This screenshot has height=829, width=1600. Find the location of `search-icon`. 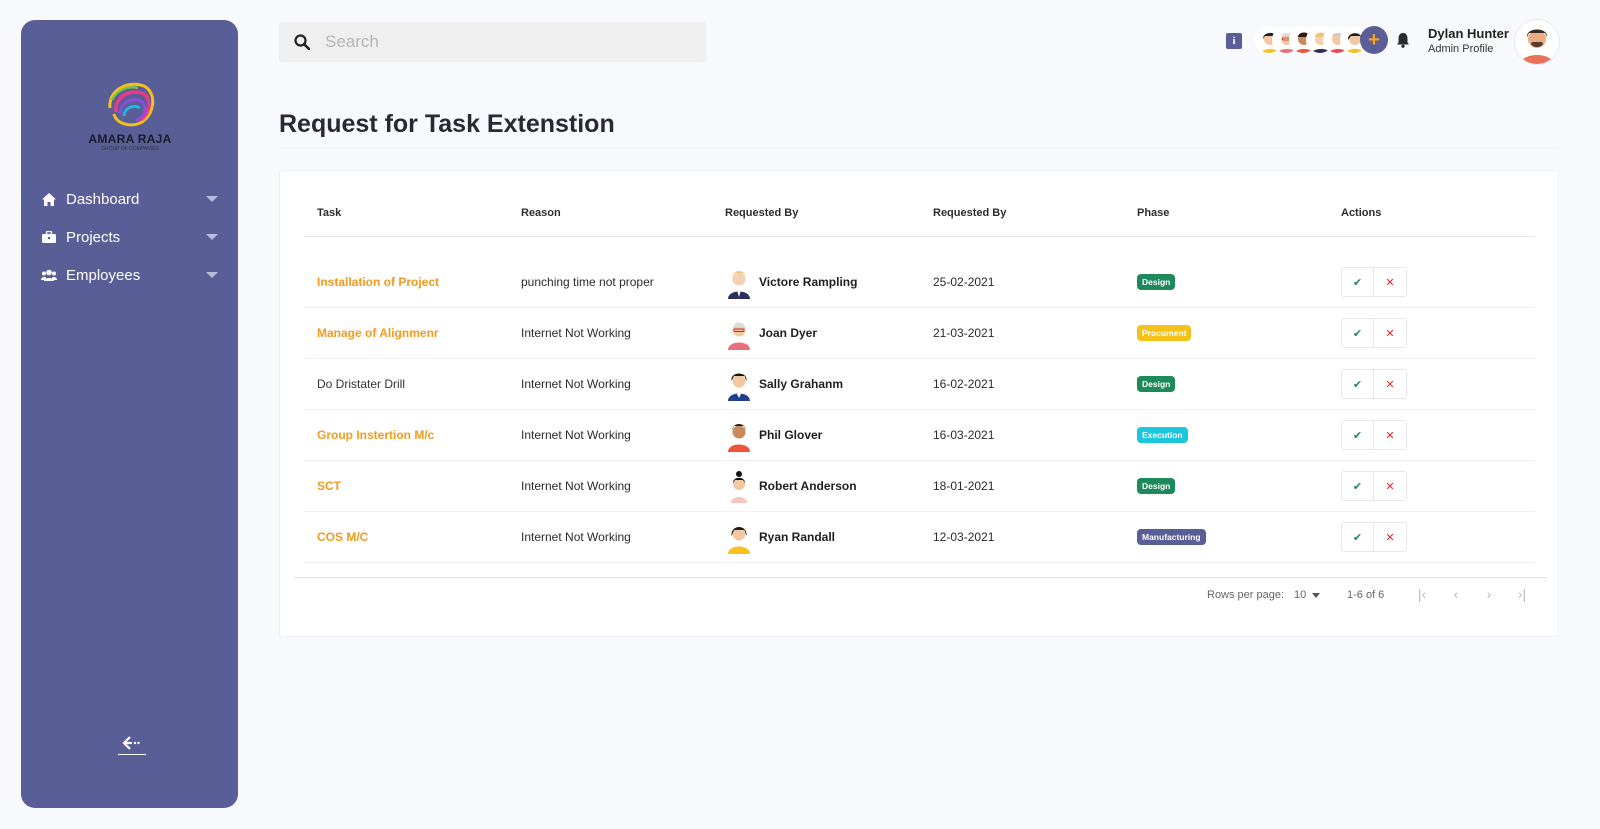

search-icon is located at coordinates (302, 42).